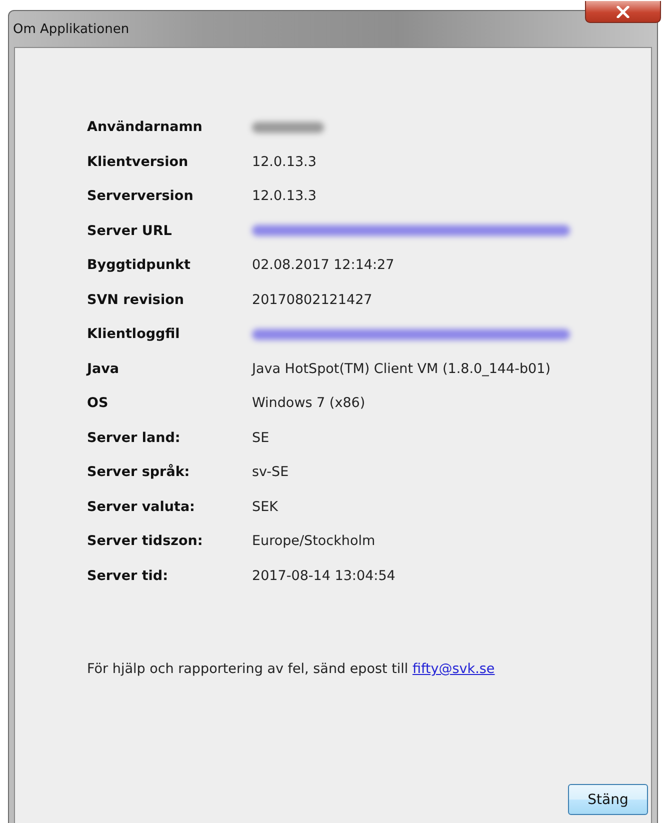  What do you see at coordinates (314, 541) in the screenshot?
I see `field-value: Europe/Stockholm` at bounding box center [314, 541].